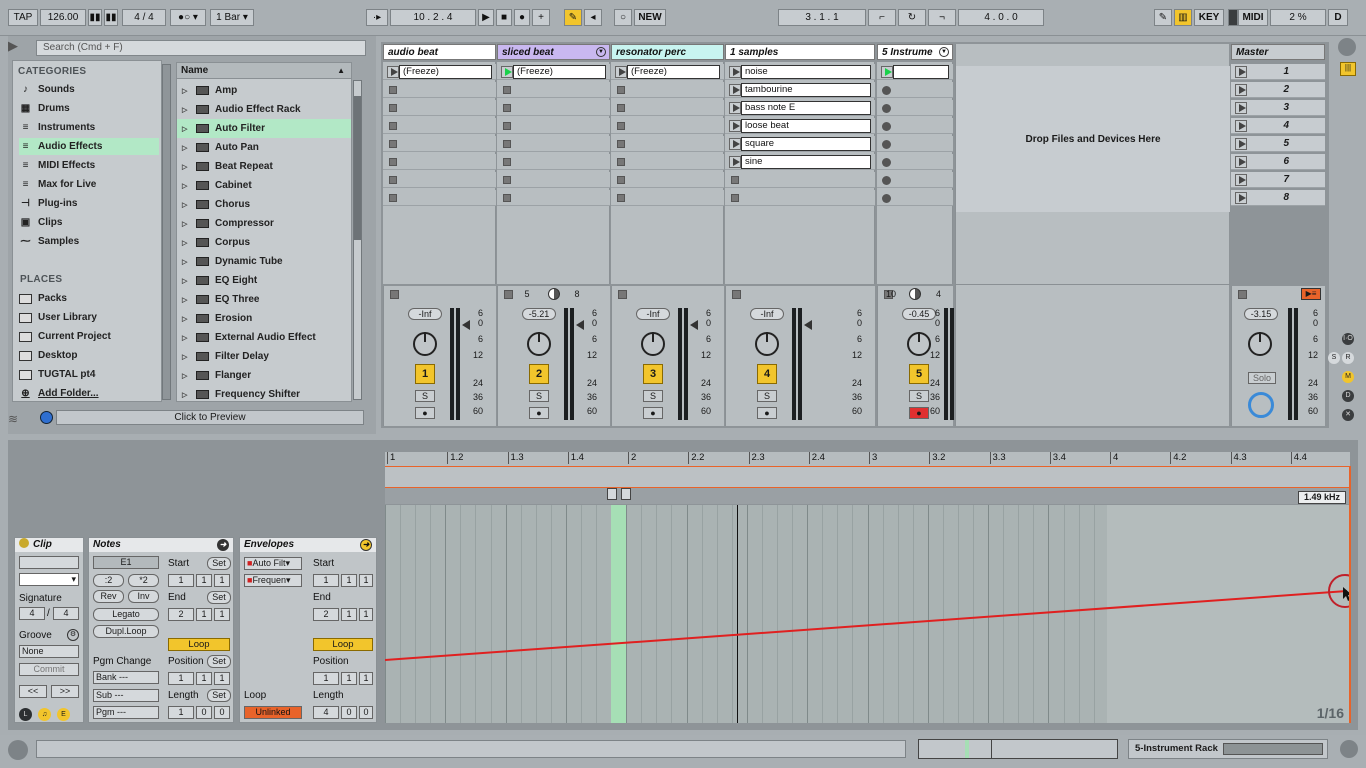 Image resolution: width=1366 pixels, height=768 pixels. I want to click on browser-item: ▷ Auto Filter, so click(264, 128).